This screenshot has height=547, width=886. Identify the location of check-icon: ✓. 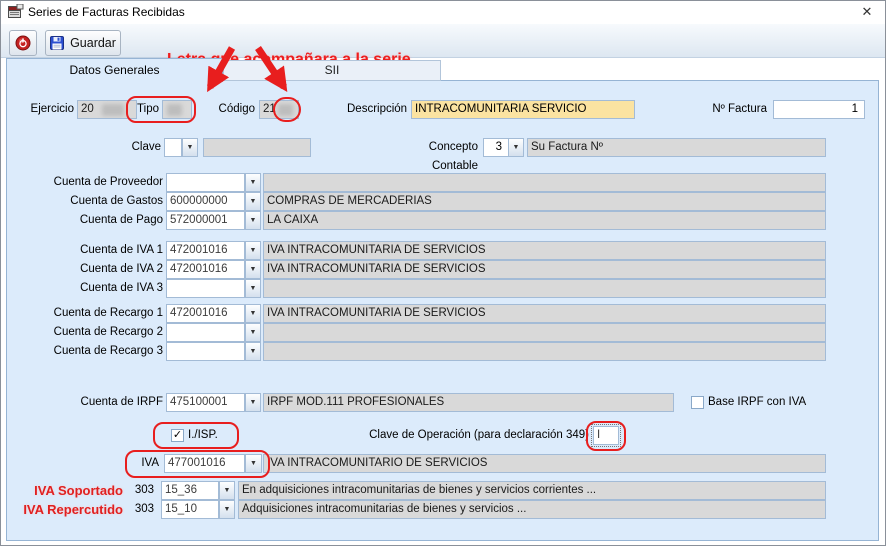
(177, 435).